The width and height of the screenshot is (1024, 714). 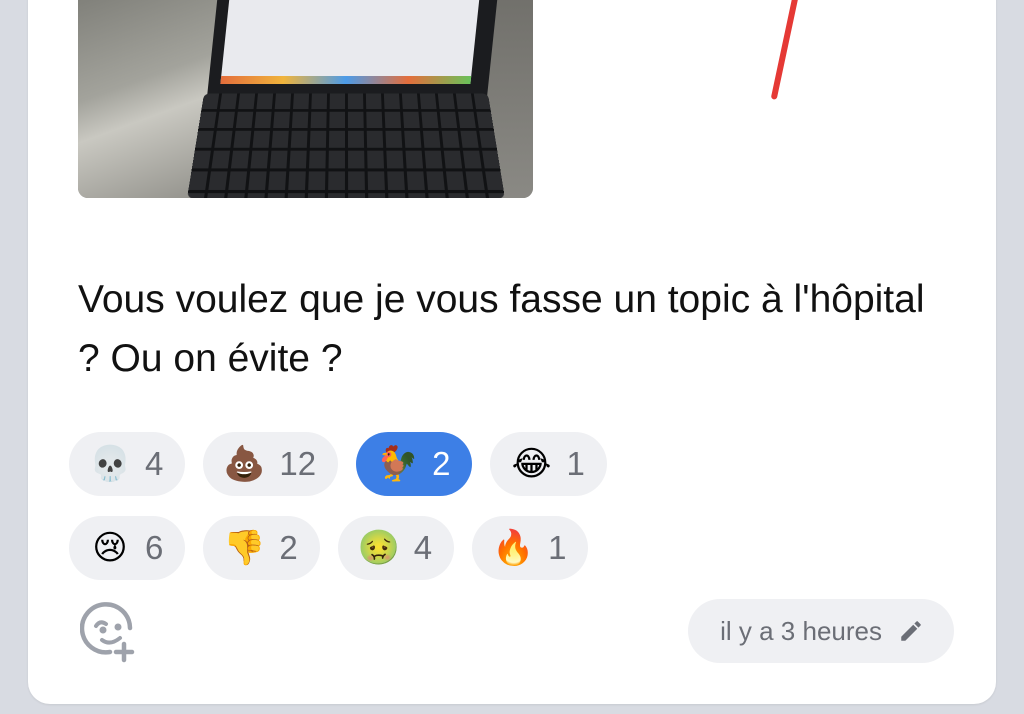 What do you see at coordinates (244, 464) in the screenshot?
I see `poop-icon: 💩` at bounding box center [244, 464].